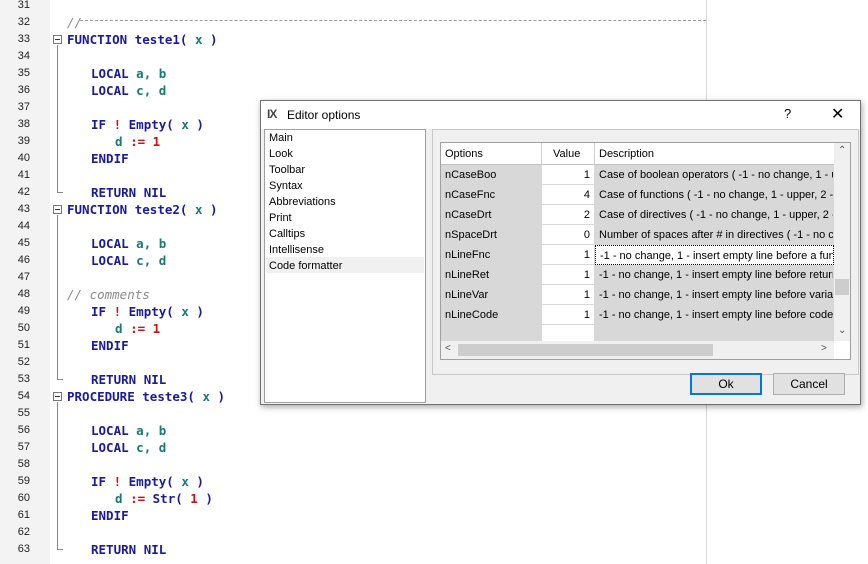 Image resolution: width=868 pixels, height=564 pixels. What do you see at coordinates (842, 242) in the screenshot?
I see `vertical-scrollbar: ⌃ ⌄` at bounding box center [842, 242].